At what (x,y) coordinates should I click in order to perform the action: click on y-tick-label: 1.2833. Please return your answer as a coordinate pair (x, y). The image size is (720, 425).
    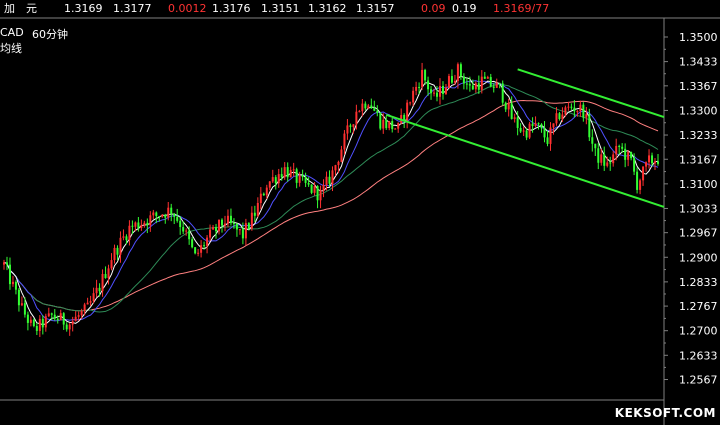
    Looking at the image, I should click on (698, 282).